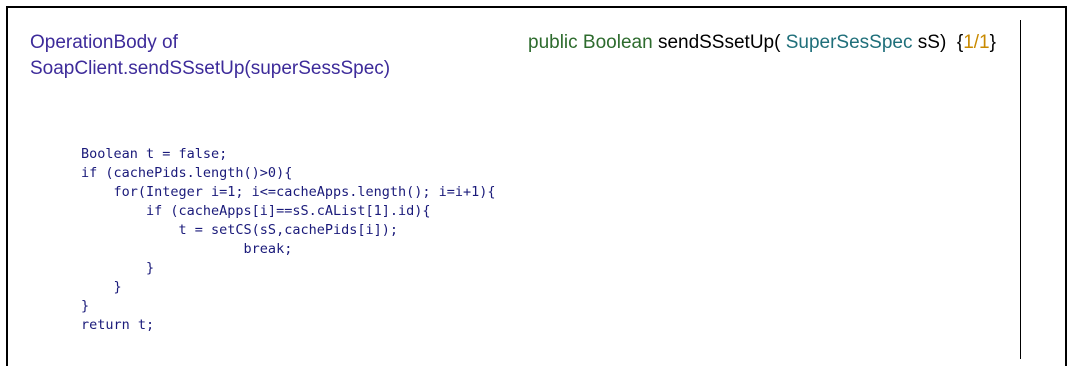 This screenshot has width=1075, height=366. Describe the element at coordinates (187, 173) in the screenshot. I see `code-line: if (cachePids.length()>0){` at that location.